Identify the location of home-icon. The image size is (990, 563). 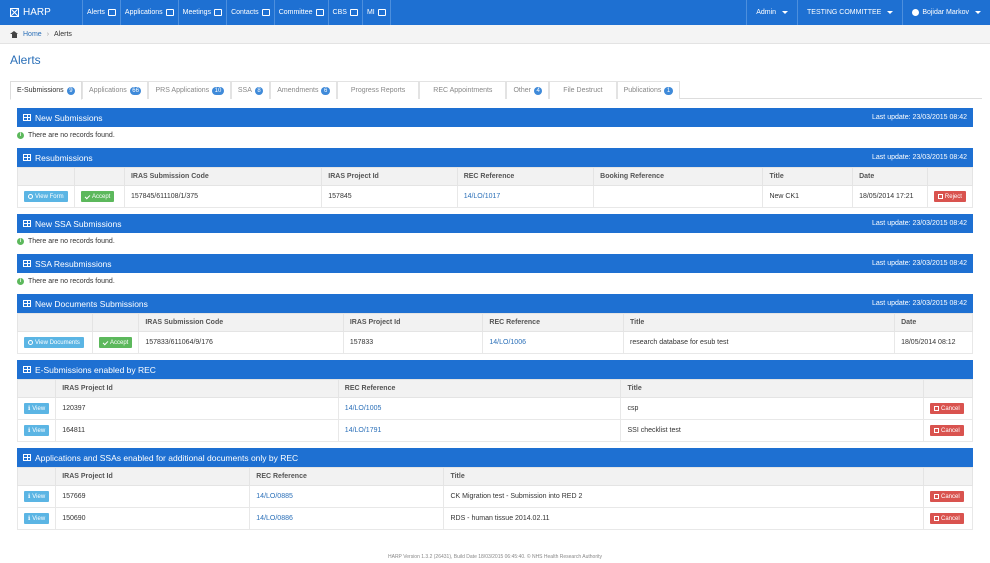
(14, 34).